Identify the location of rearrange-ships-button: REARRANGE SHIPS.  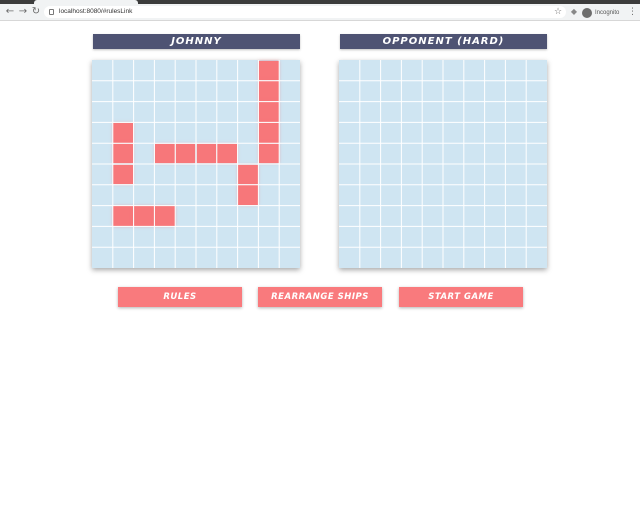
(320, 297).